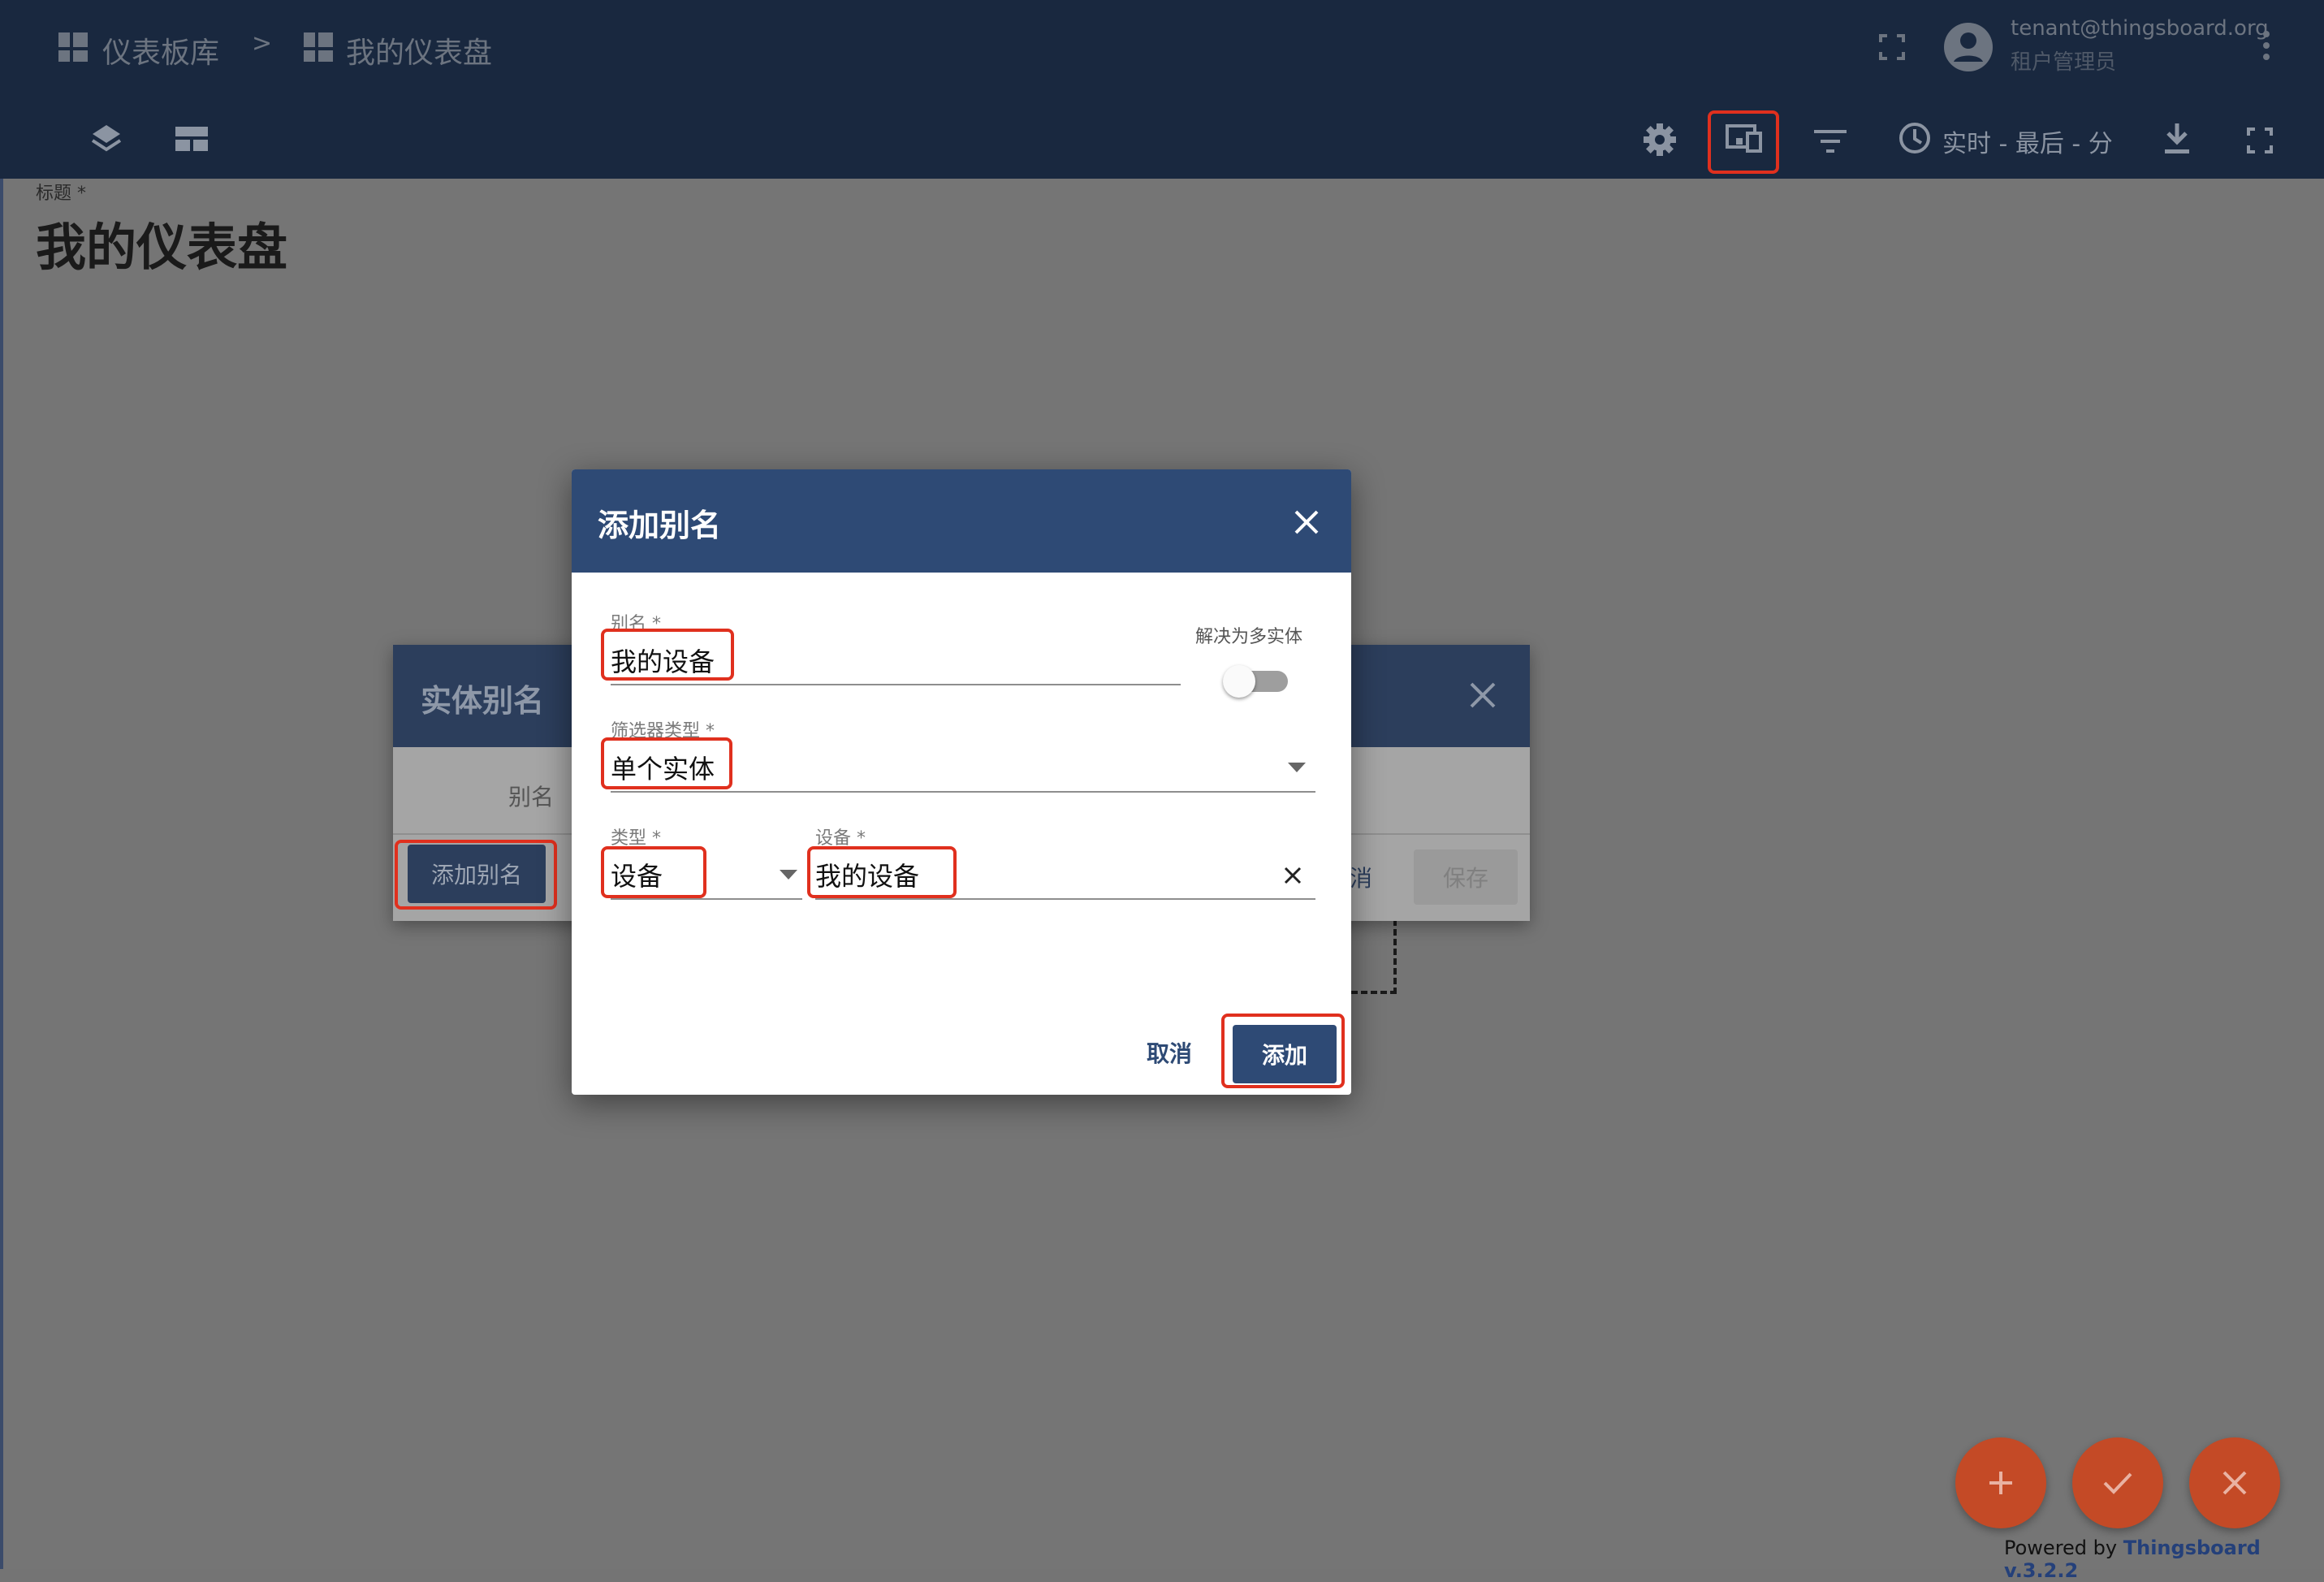 Image resolution: width=2324 pixels, height=1582 pixels. I want to click on entity-aliases-close-icon, so click(1482, 697).